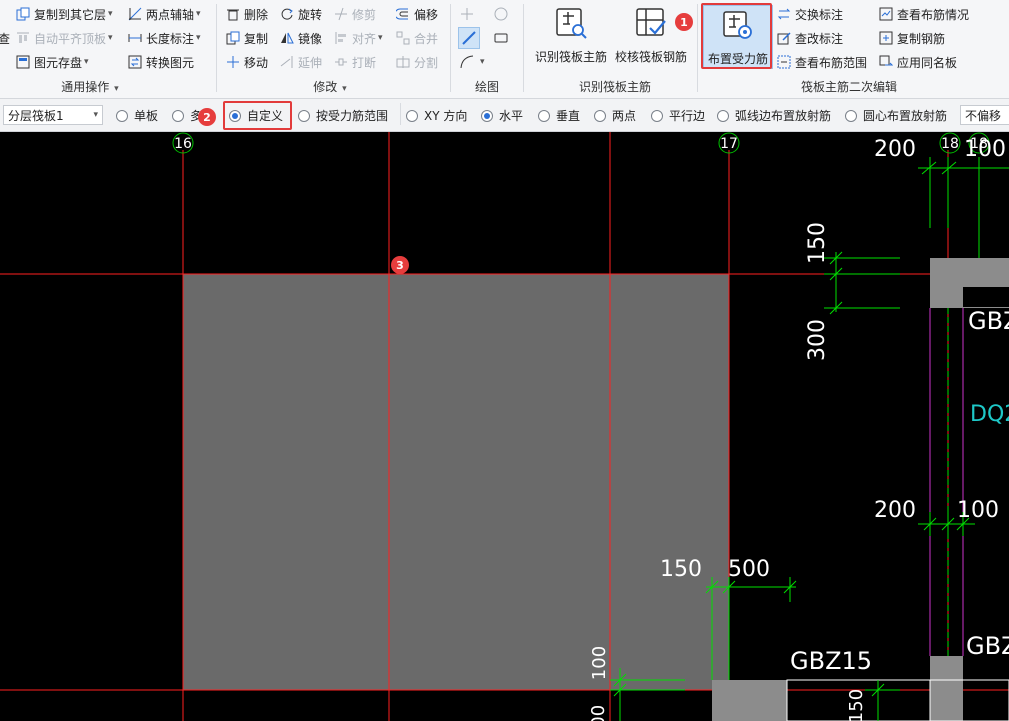 This screenshot has height=721, width=1009. What do you see at coordinates (310, 14) in the screenshot?
I see `rotate-label: 旋转` at bounding box center [310, 14].